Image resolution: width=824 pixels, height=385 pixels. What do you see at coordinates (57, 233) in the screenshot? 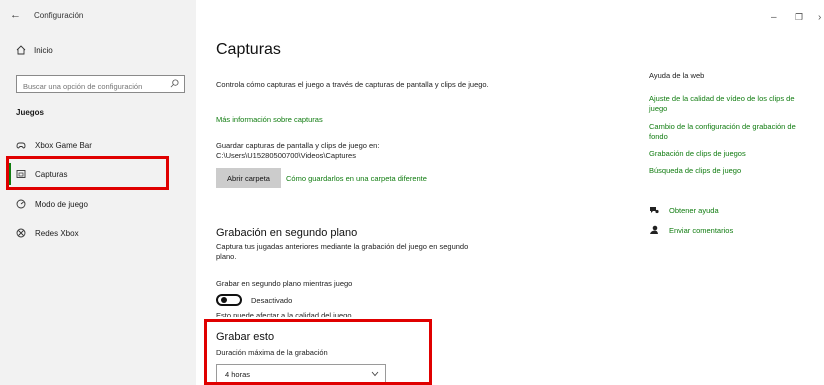
I see `sidebar-item-label: Redes Xbox` at bounding box center [57, 233].